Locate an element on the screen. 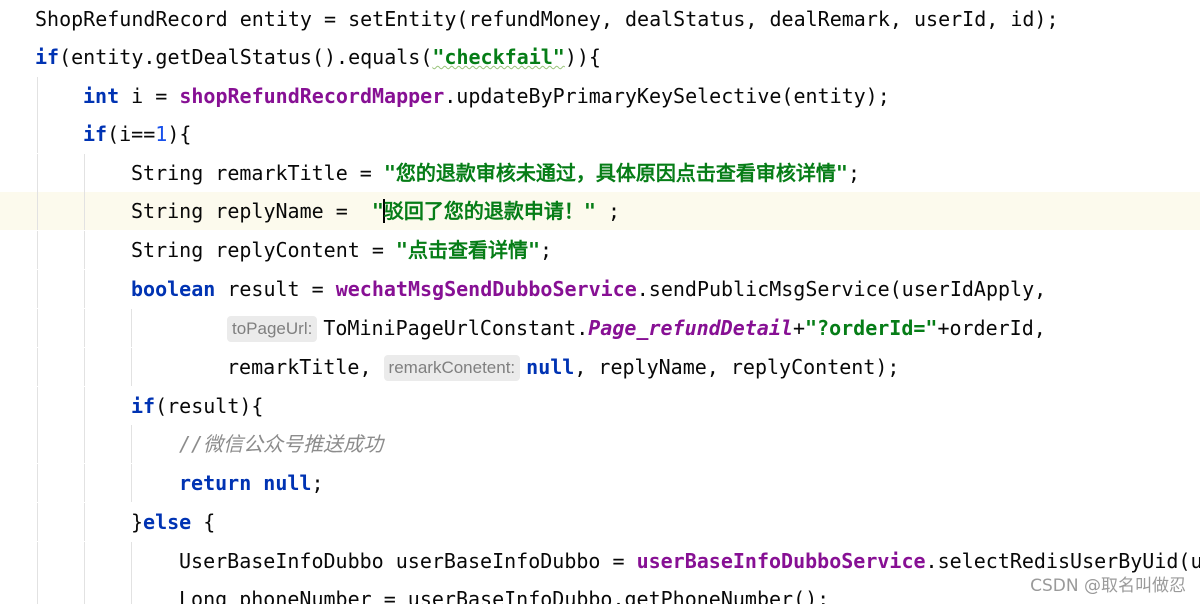 The height and width of the screenshot is (604, 1200). param-hint-remark-content: remarkConetent: is located at coordinates (452, 368).